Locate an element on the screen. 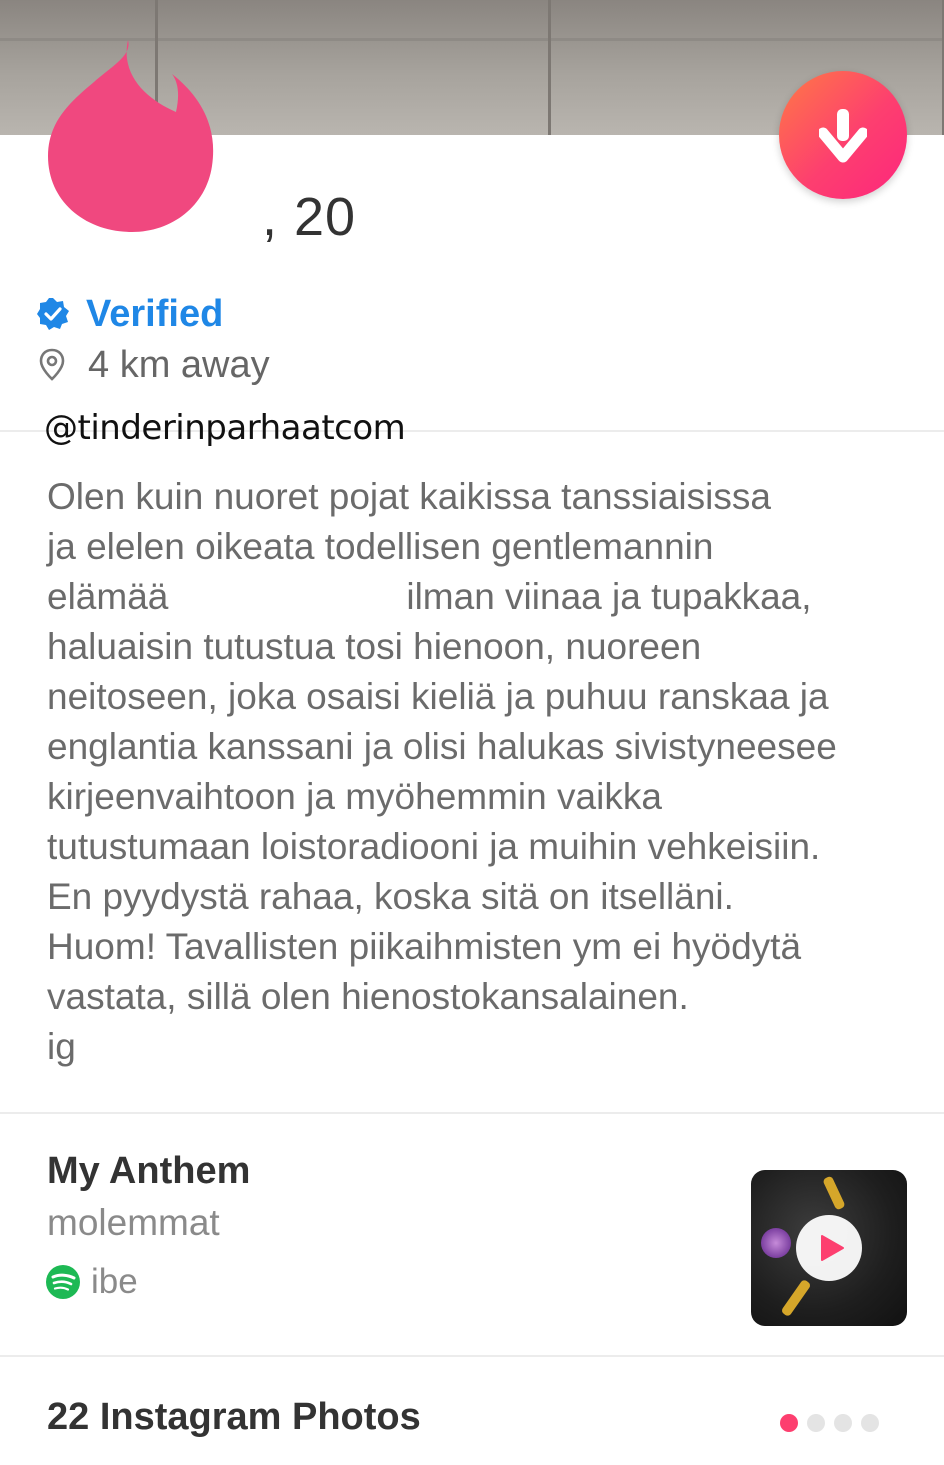 This screenshot has width=944, height=1465. bio-line-part: elämää is located at coordinates (108, 596).